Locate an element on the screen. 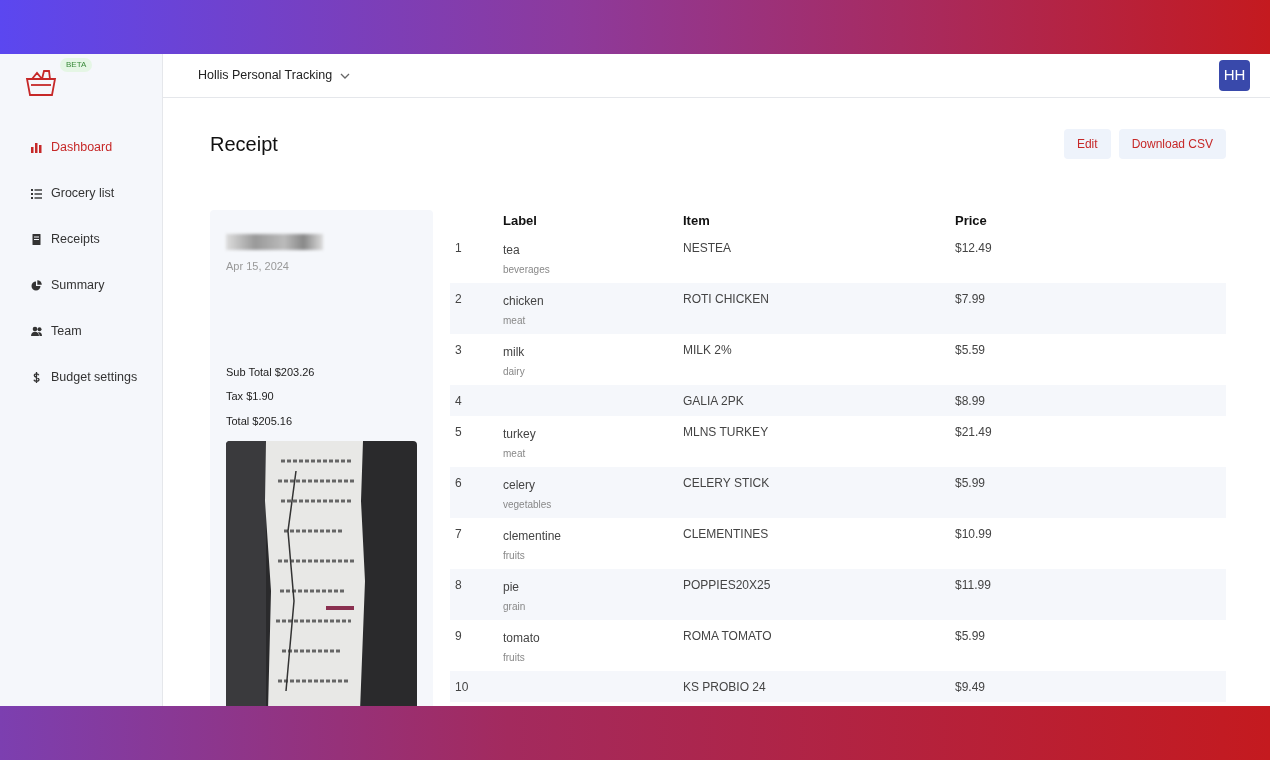 The image size is (1270, 760). label-text: clementine is located at coordinates (533, 536).